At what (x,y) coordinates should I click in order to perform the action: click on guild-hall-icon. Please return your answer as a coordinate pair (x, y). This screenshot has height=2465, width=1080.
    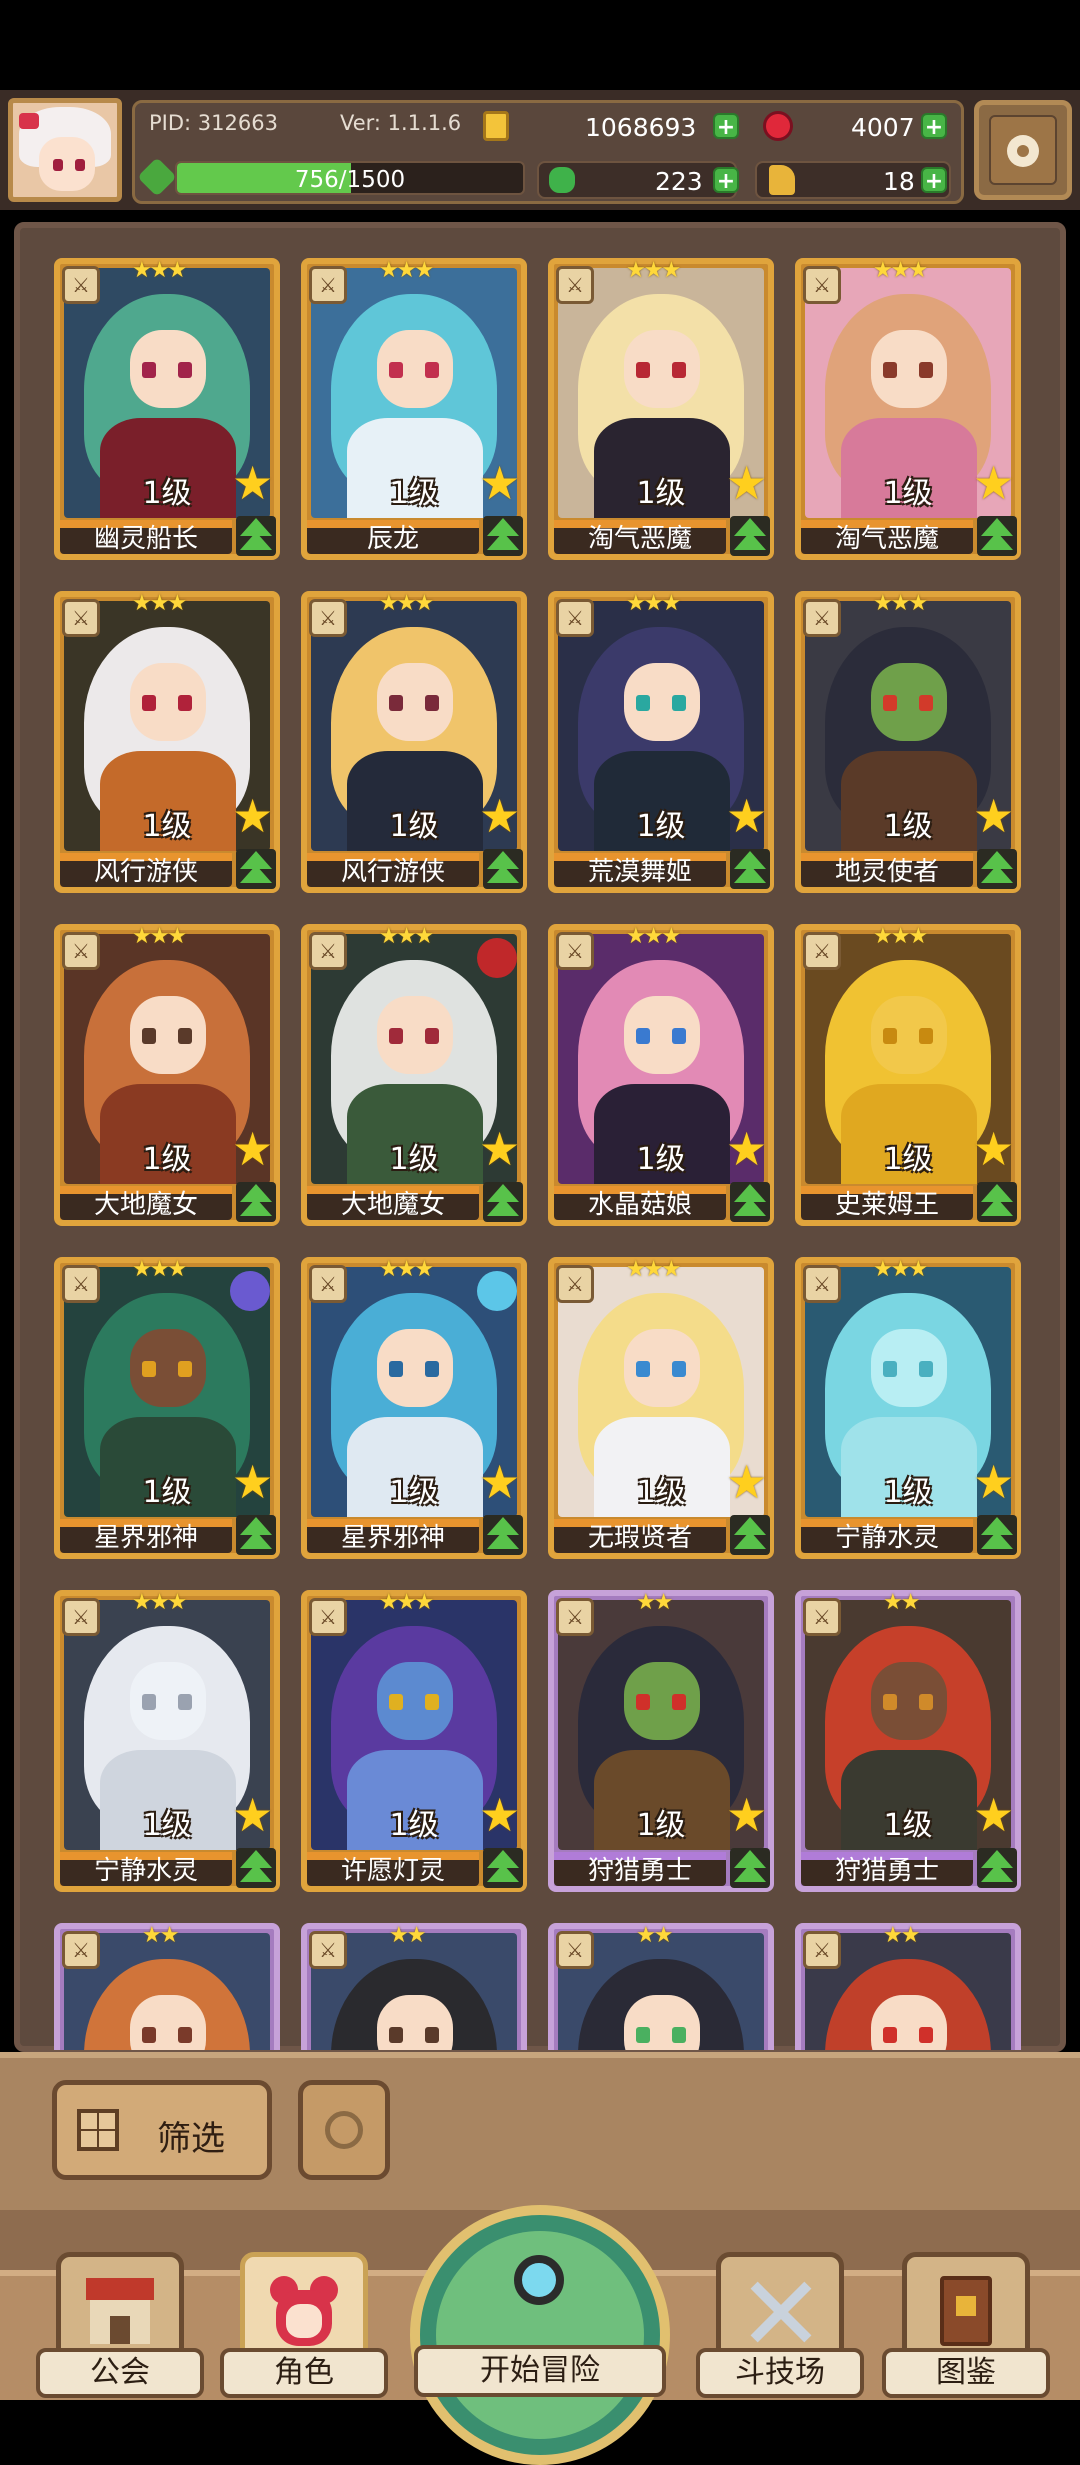
    Looking at the image, I should click on (120, 2310).